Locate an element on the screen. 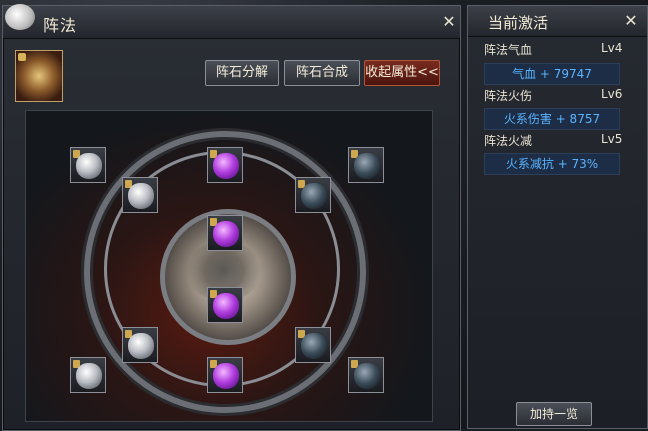  stat-level: Lv5 is located at coordinates (612, 139).